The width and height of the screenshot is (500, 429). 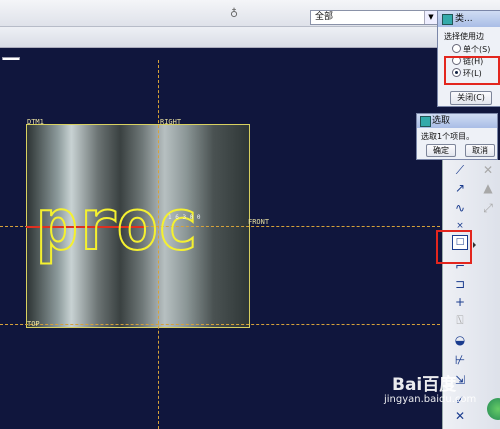 What do you see at coordinates (35, 122) in the screenshot?
I see `datum-label-dtm1: DTM1` at bounding box center [35, 122].